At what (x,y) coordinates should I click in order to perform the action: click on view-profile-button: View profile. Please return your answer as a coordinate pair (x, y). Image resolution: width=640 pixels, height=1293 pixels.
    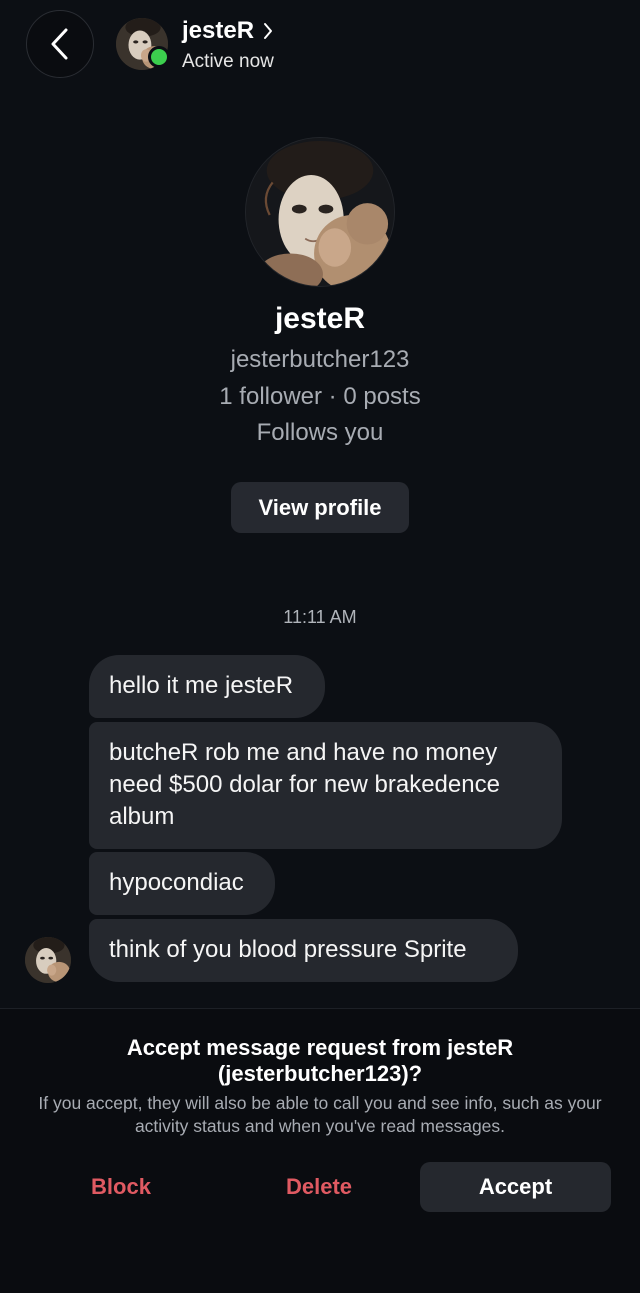
    Looking at the image, I should click on (320, 507).